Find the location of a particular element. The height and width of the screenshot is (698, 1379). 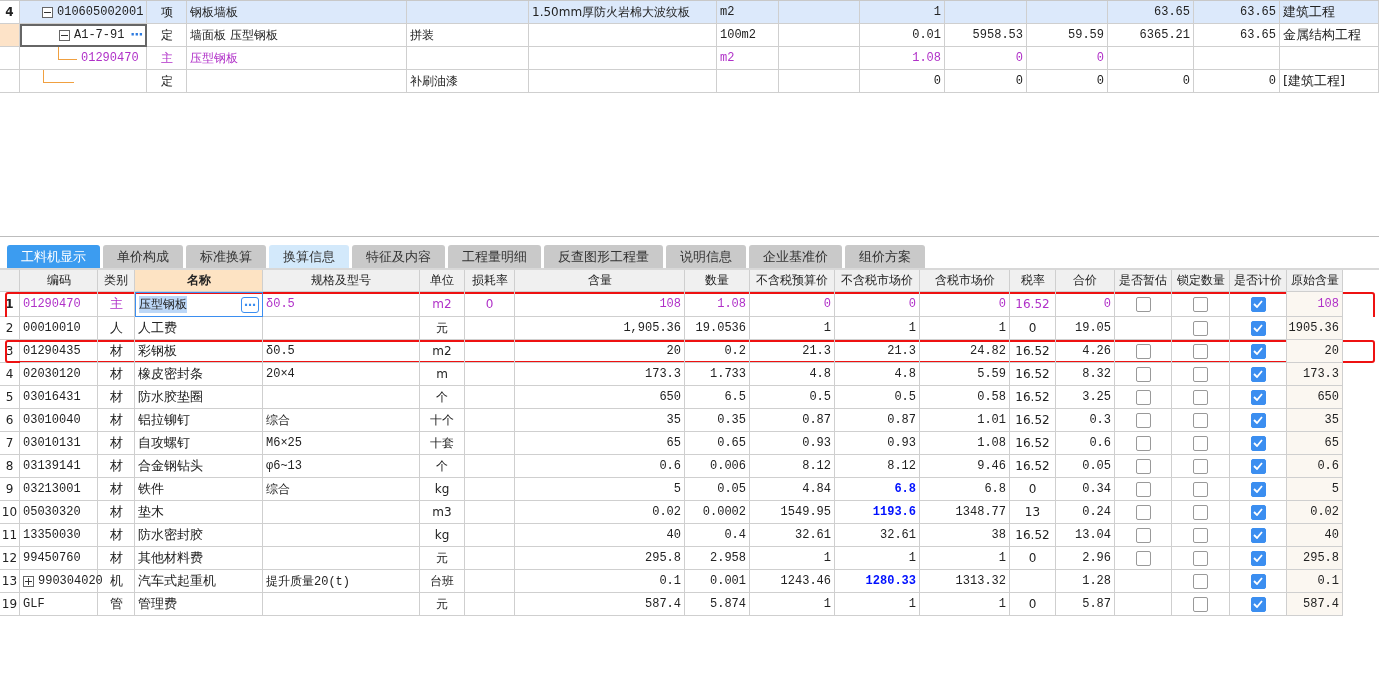

column-header: 不含税预算价 is located at coordinates (792, 281).